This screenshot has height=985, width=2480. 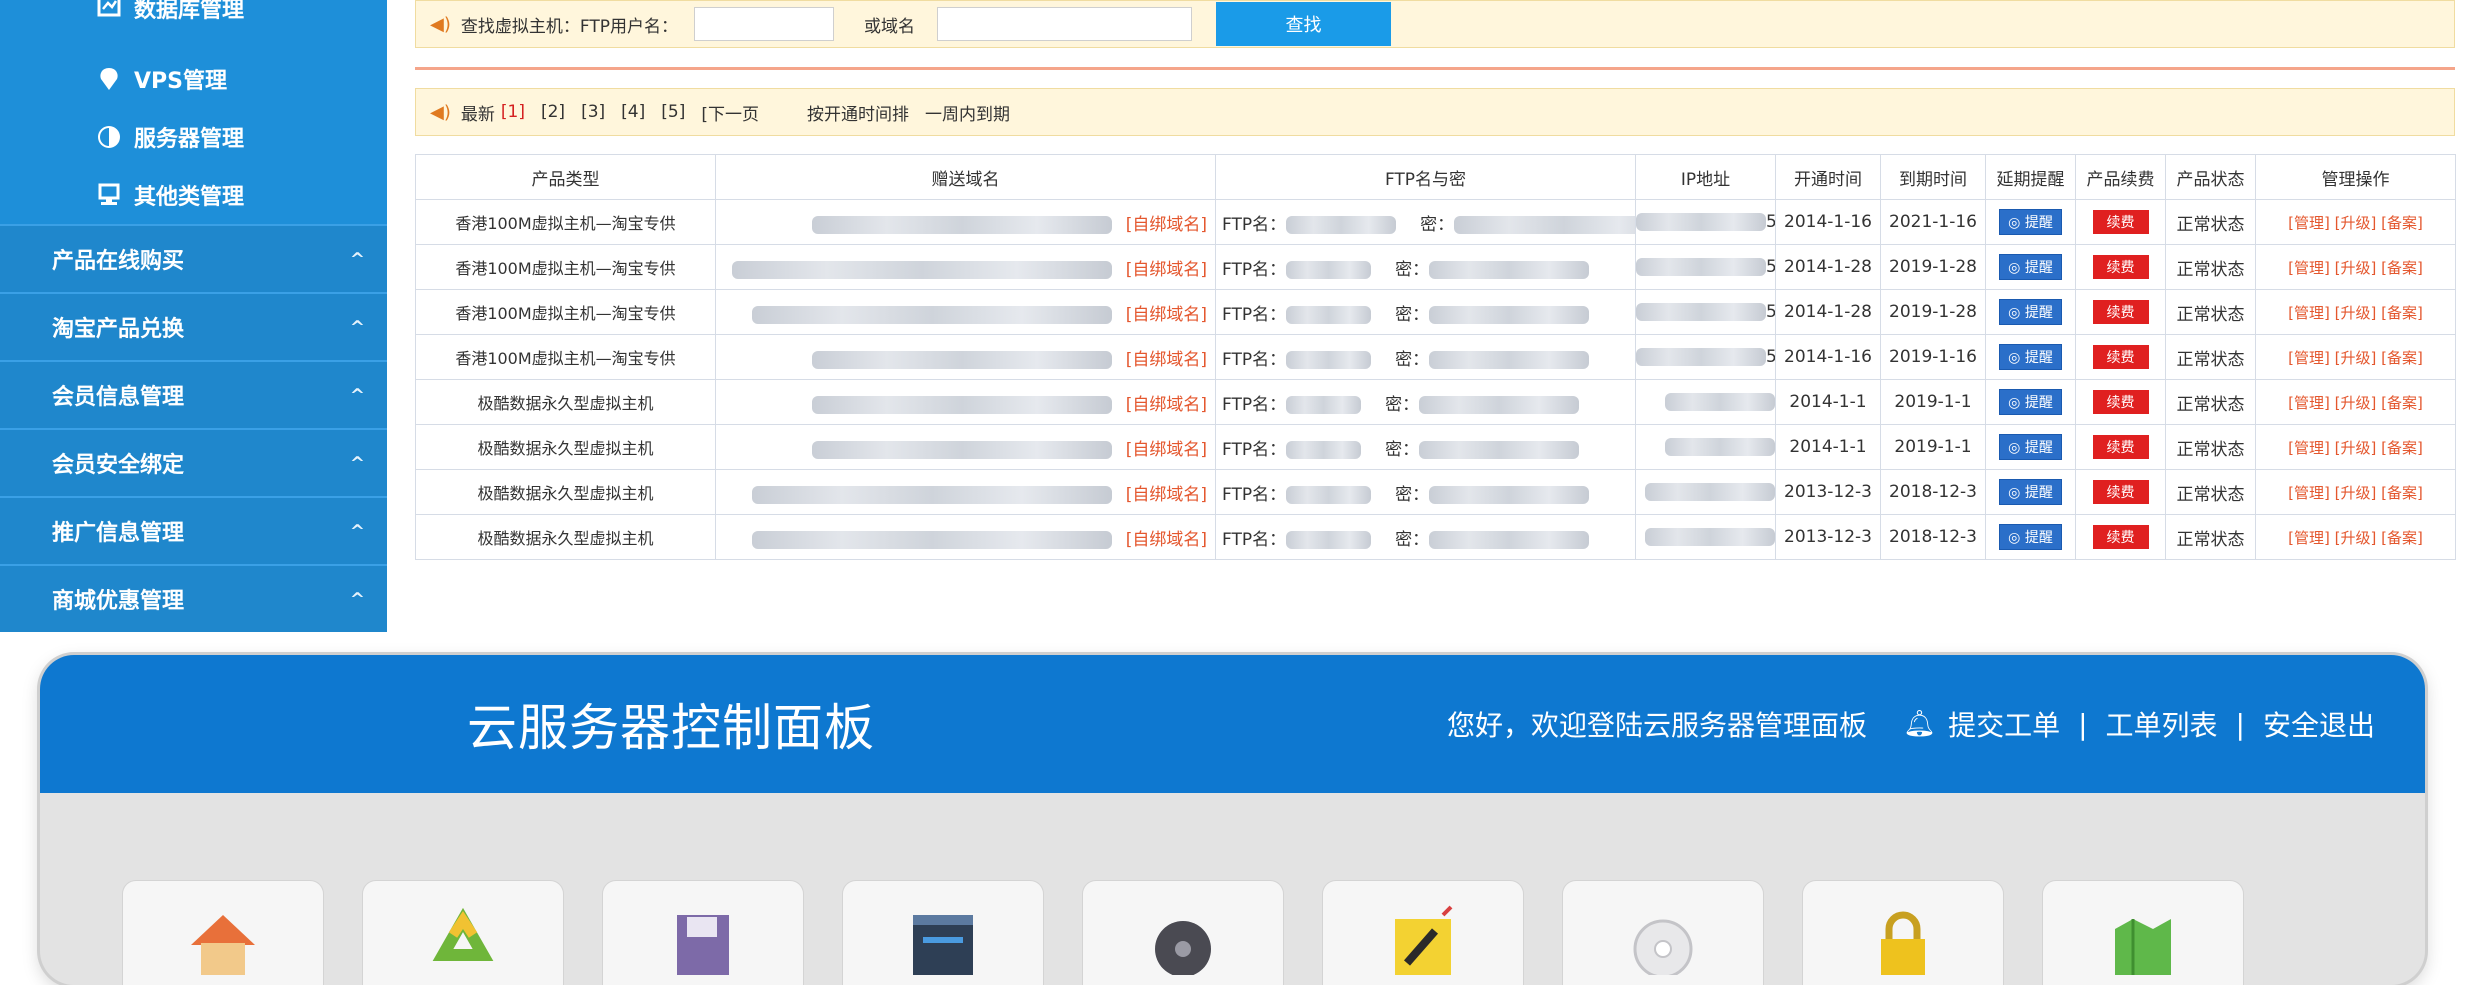 I want to click on submit-ticket-link: 提交工单, so click(x=2004, y=724).